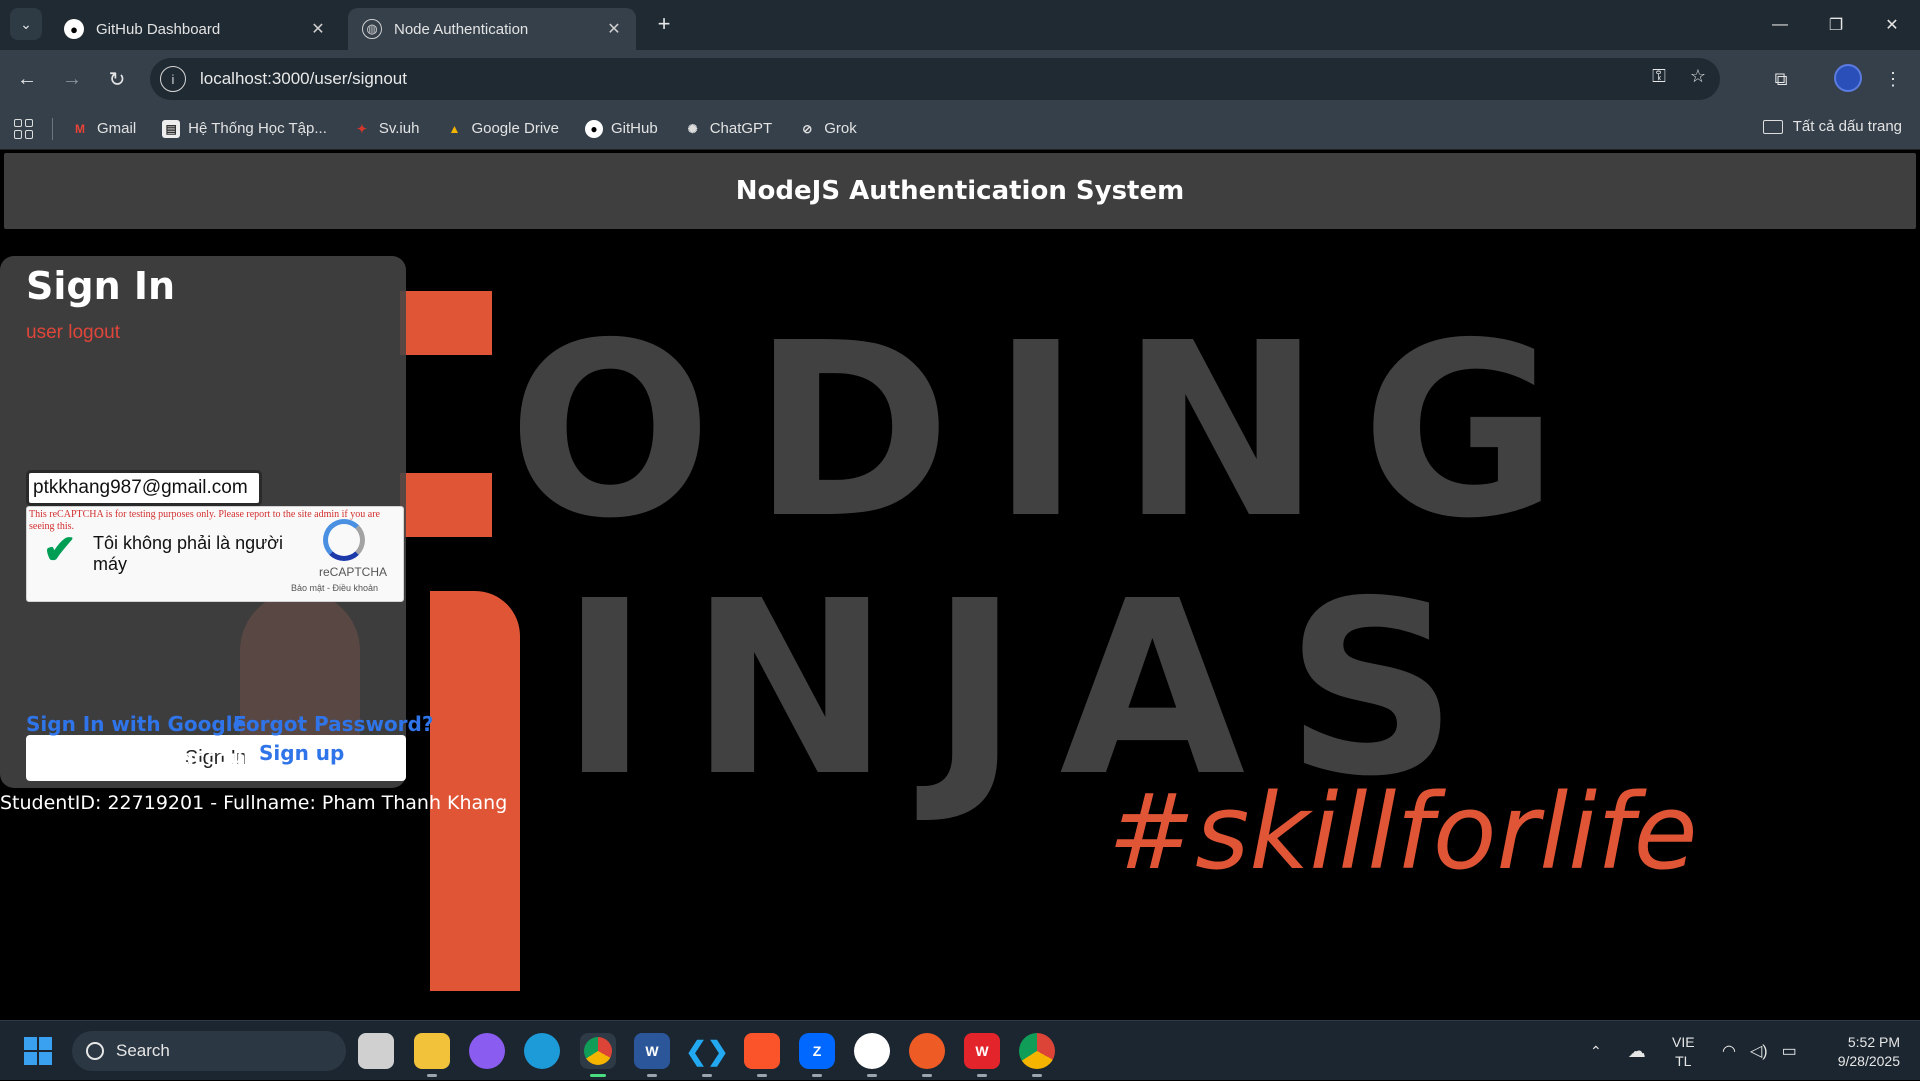 The width and height of the screenshot is (1920, 1081). I want to click on taskbar-search: Search, so click(209, 1051).